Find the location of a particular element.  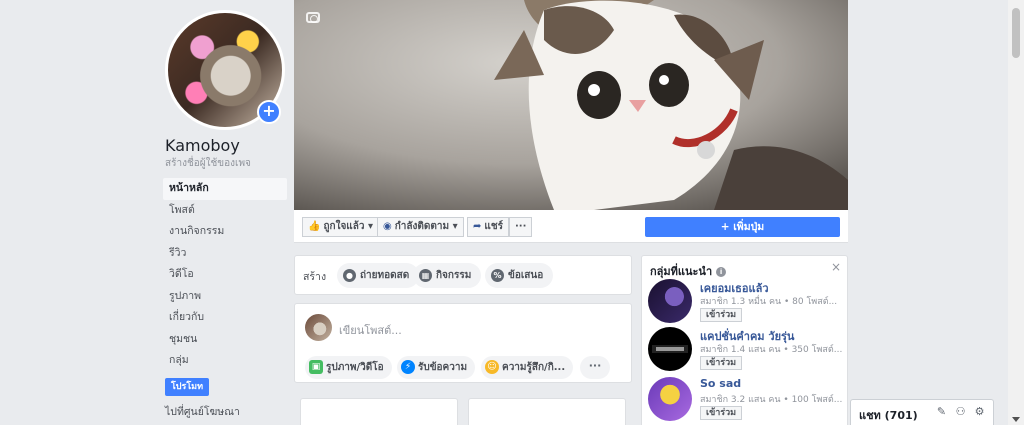

sidebar-item-photos: รูปภาพ is located at coordinates (225, 297).